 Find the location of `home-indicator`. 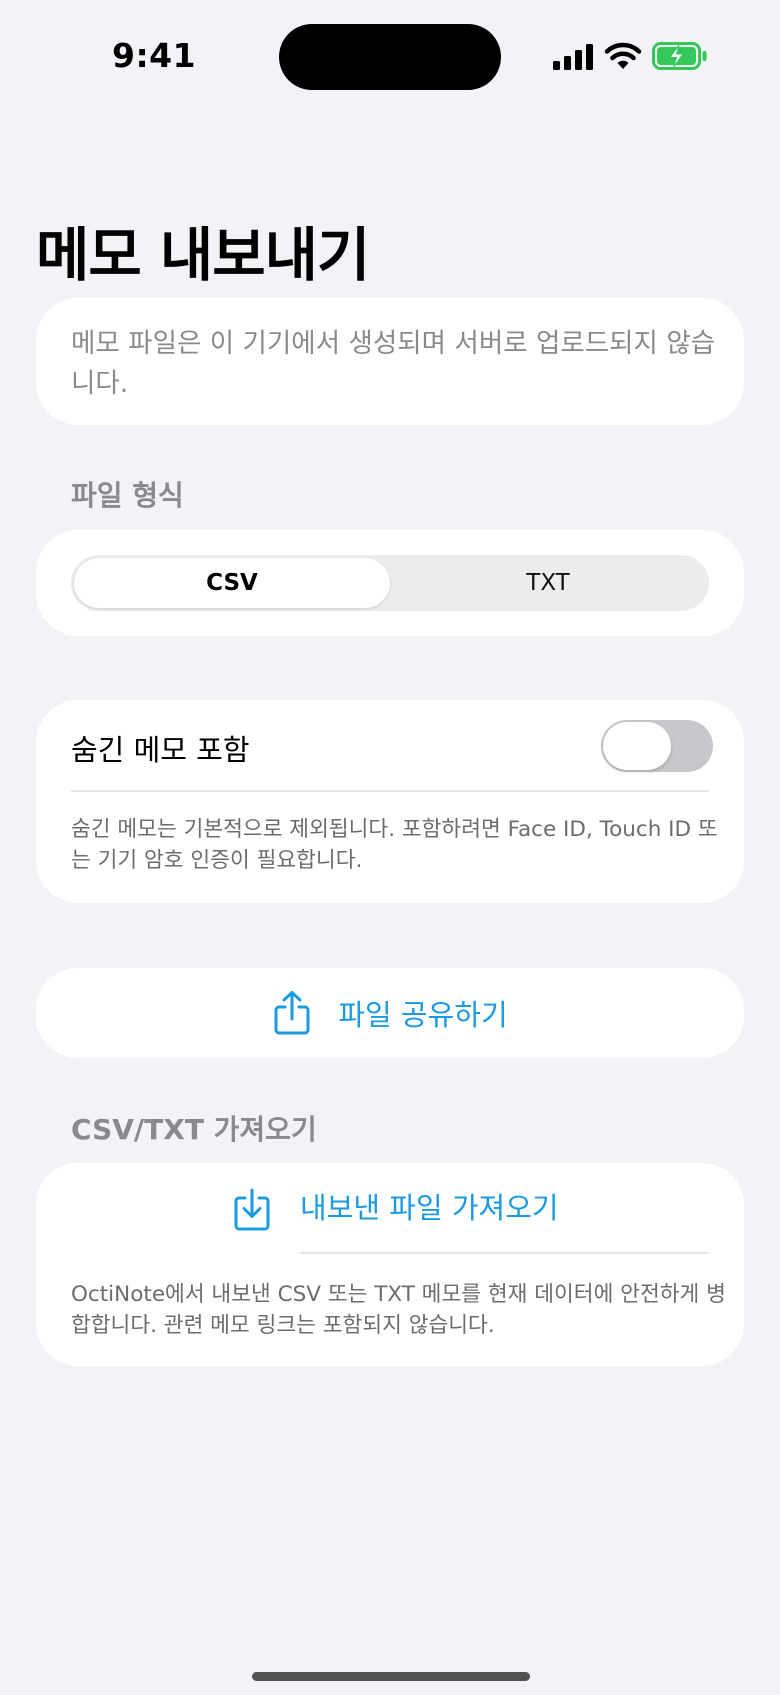

home-indicator is located at coordinates (391, 1676).